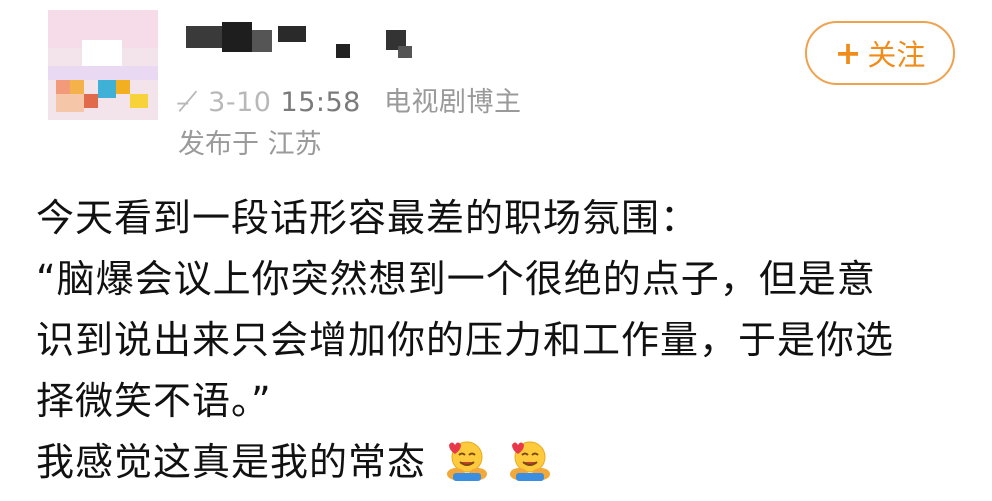 The image size is (992, 501). Describe the element at coordinates (896, 55) in the screenshot. I see `follow-label: 关注` at that location.